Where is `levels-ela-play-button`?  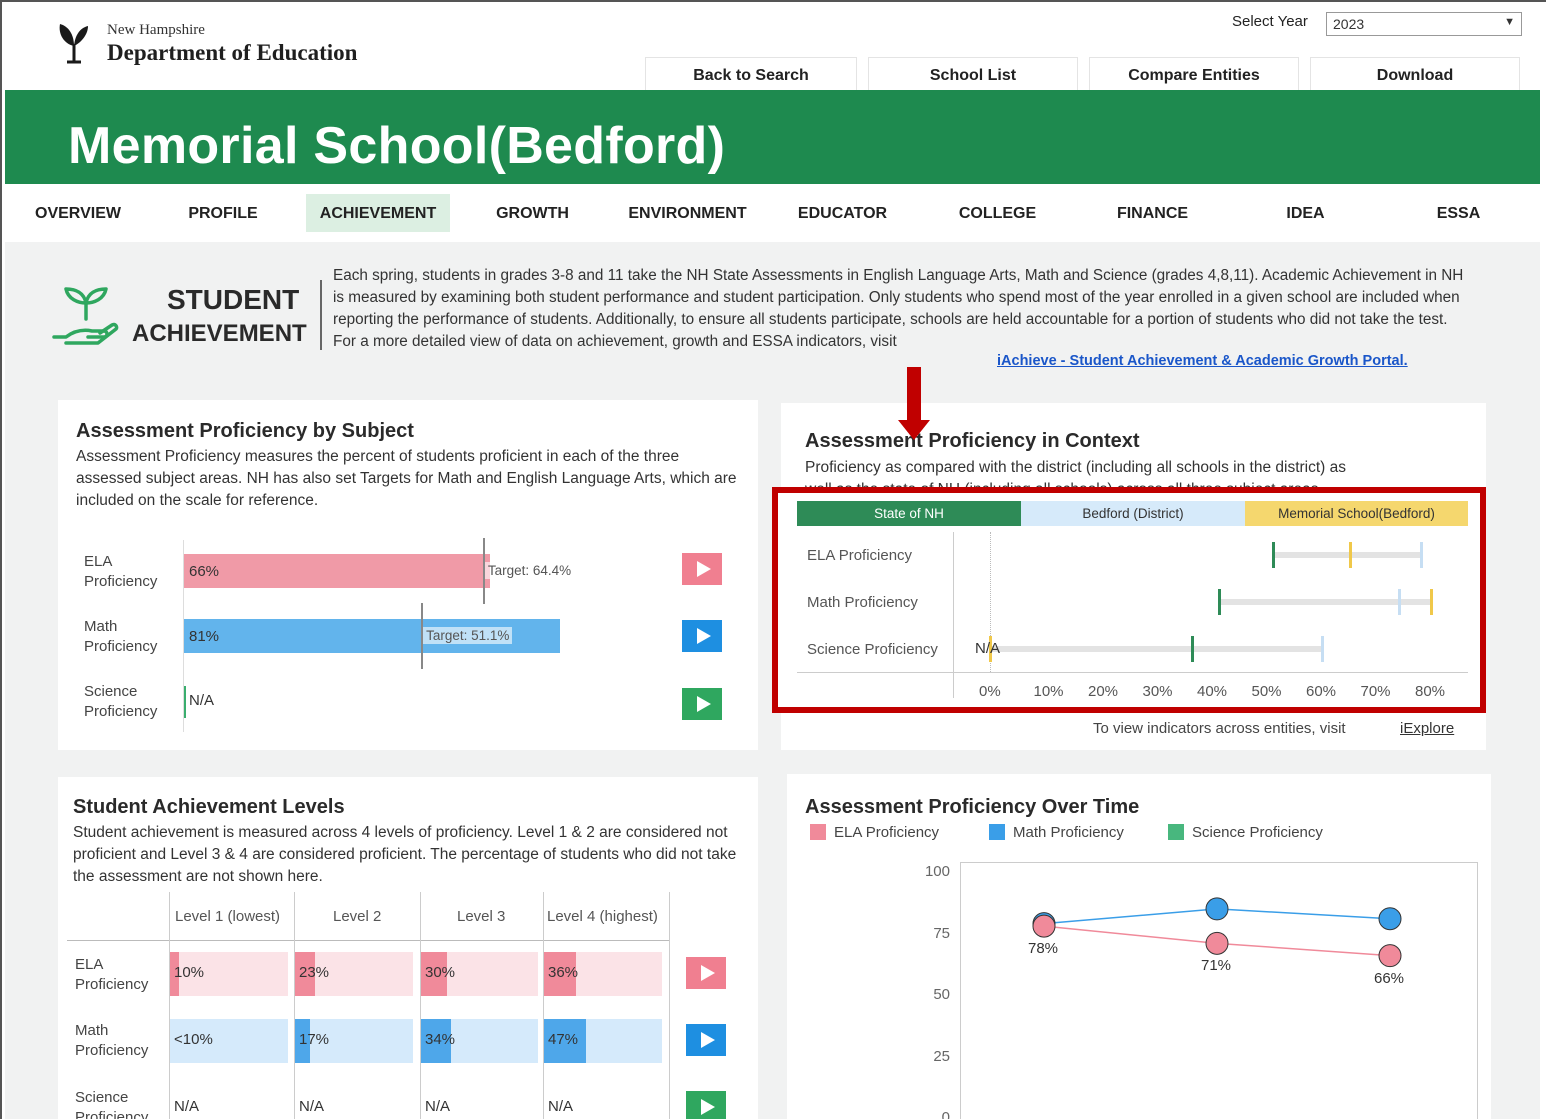 levels-ela-play-button is located at coordinates (706, 973).